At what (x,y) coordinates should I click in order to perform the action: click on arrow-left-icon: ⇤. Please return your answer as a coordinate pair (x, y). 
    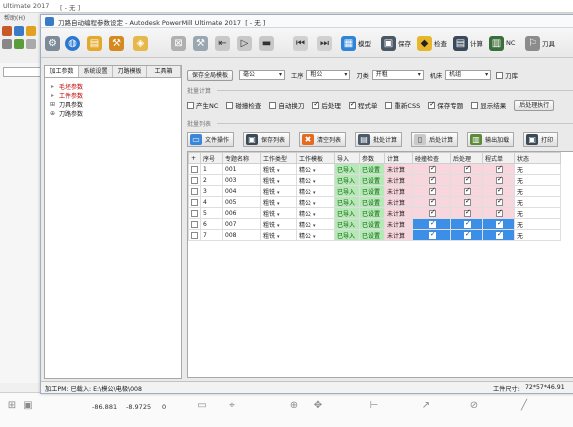
    Looking at the image, I should click on (222, 43).